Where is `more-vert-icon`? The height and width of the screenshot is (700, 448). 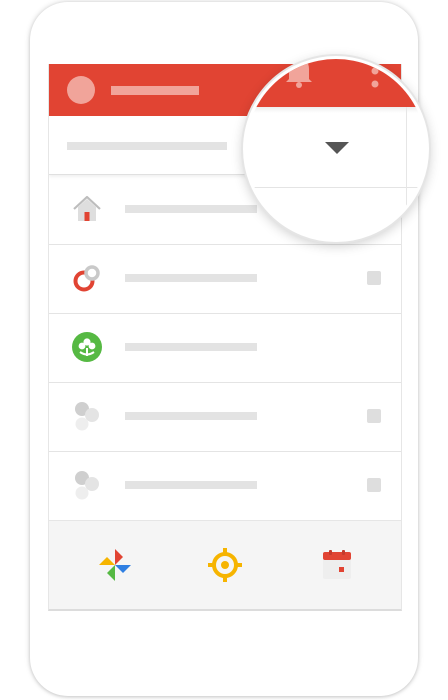
more-vert-icon is located at coordinates (375, 80).